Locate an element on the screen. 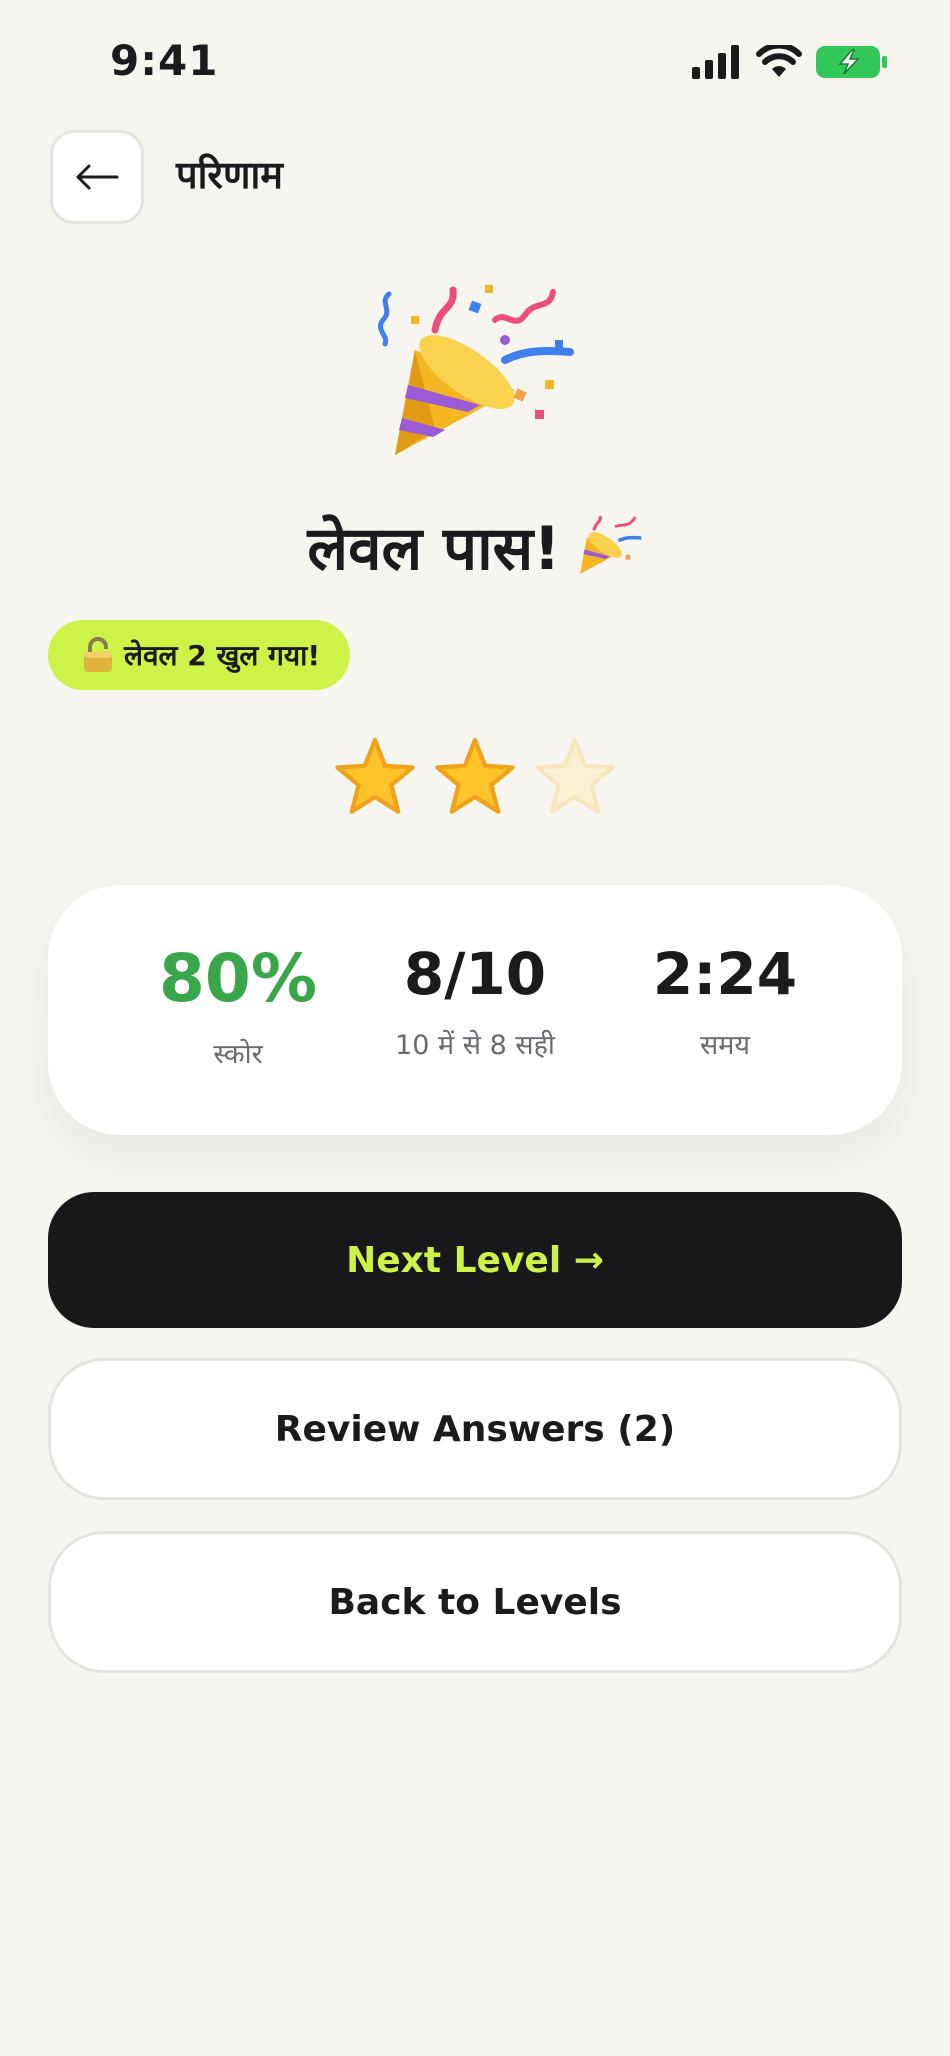 The height and width of the screenshot is (2056, 950). page-title: परिणाम is located at coordinates (230, 175).